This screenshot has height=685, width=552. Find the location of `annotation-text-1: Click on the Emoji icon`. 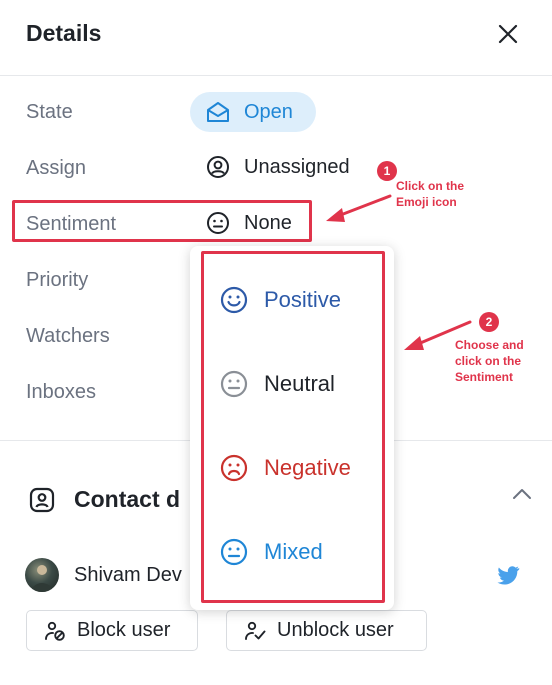

annotation-text-1: Click on the Emoji icon is located at coordinates (430, 194).